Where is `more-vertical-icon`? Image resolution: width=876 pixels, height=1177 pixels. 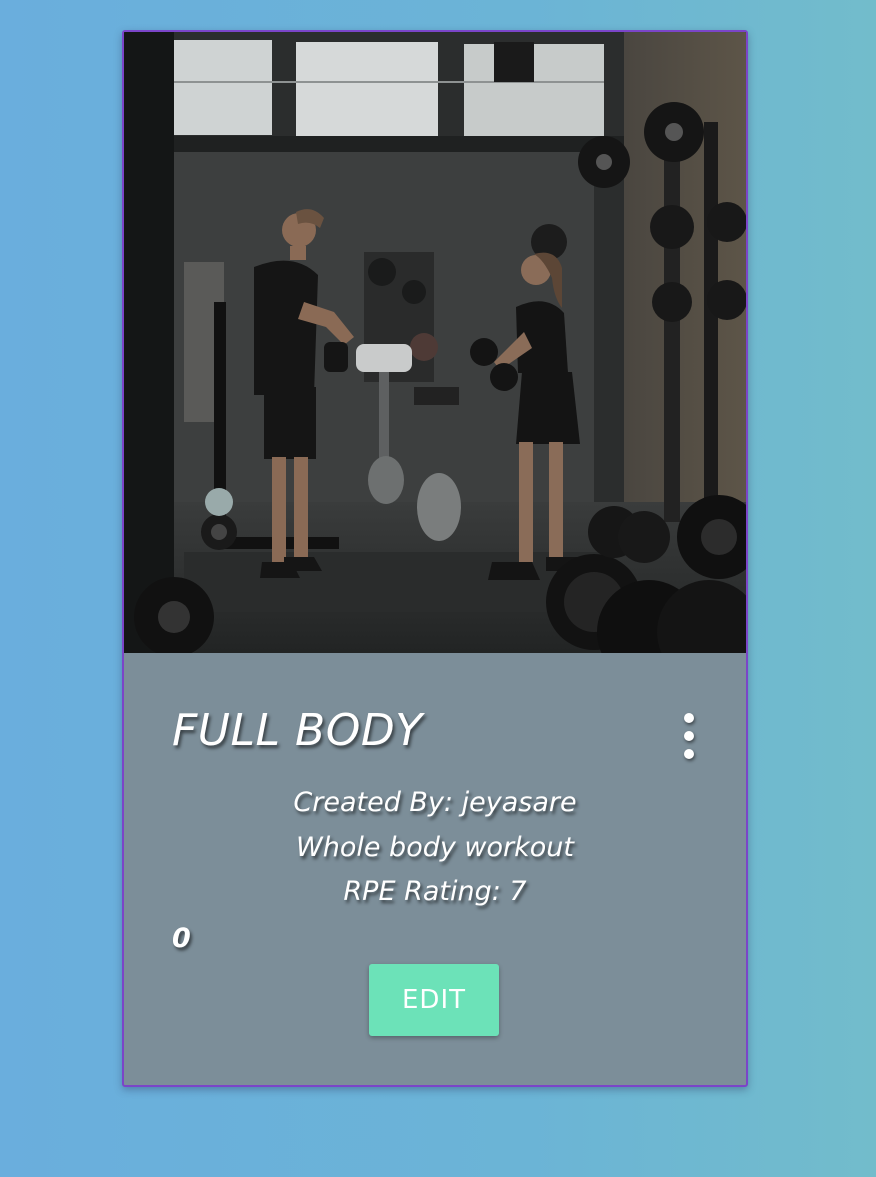 more-vertical-icon is located at coordinates (689, 736).